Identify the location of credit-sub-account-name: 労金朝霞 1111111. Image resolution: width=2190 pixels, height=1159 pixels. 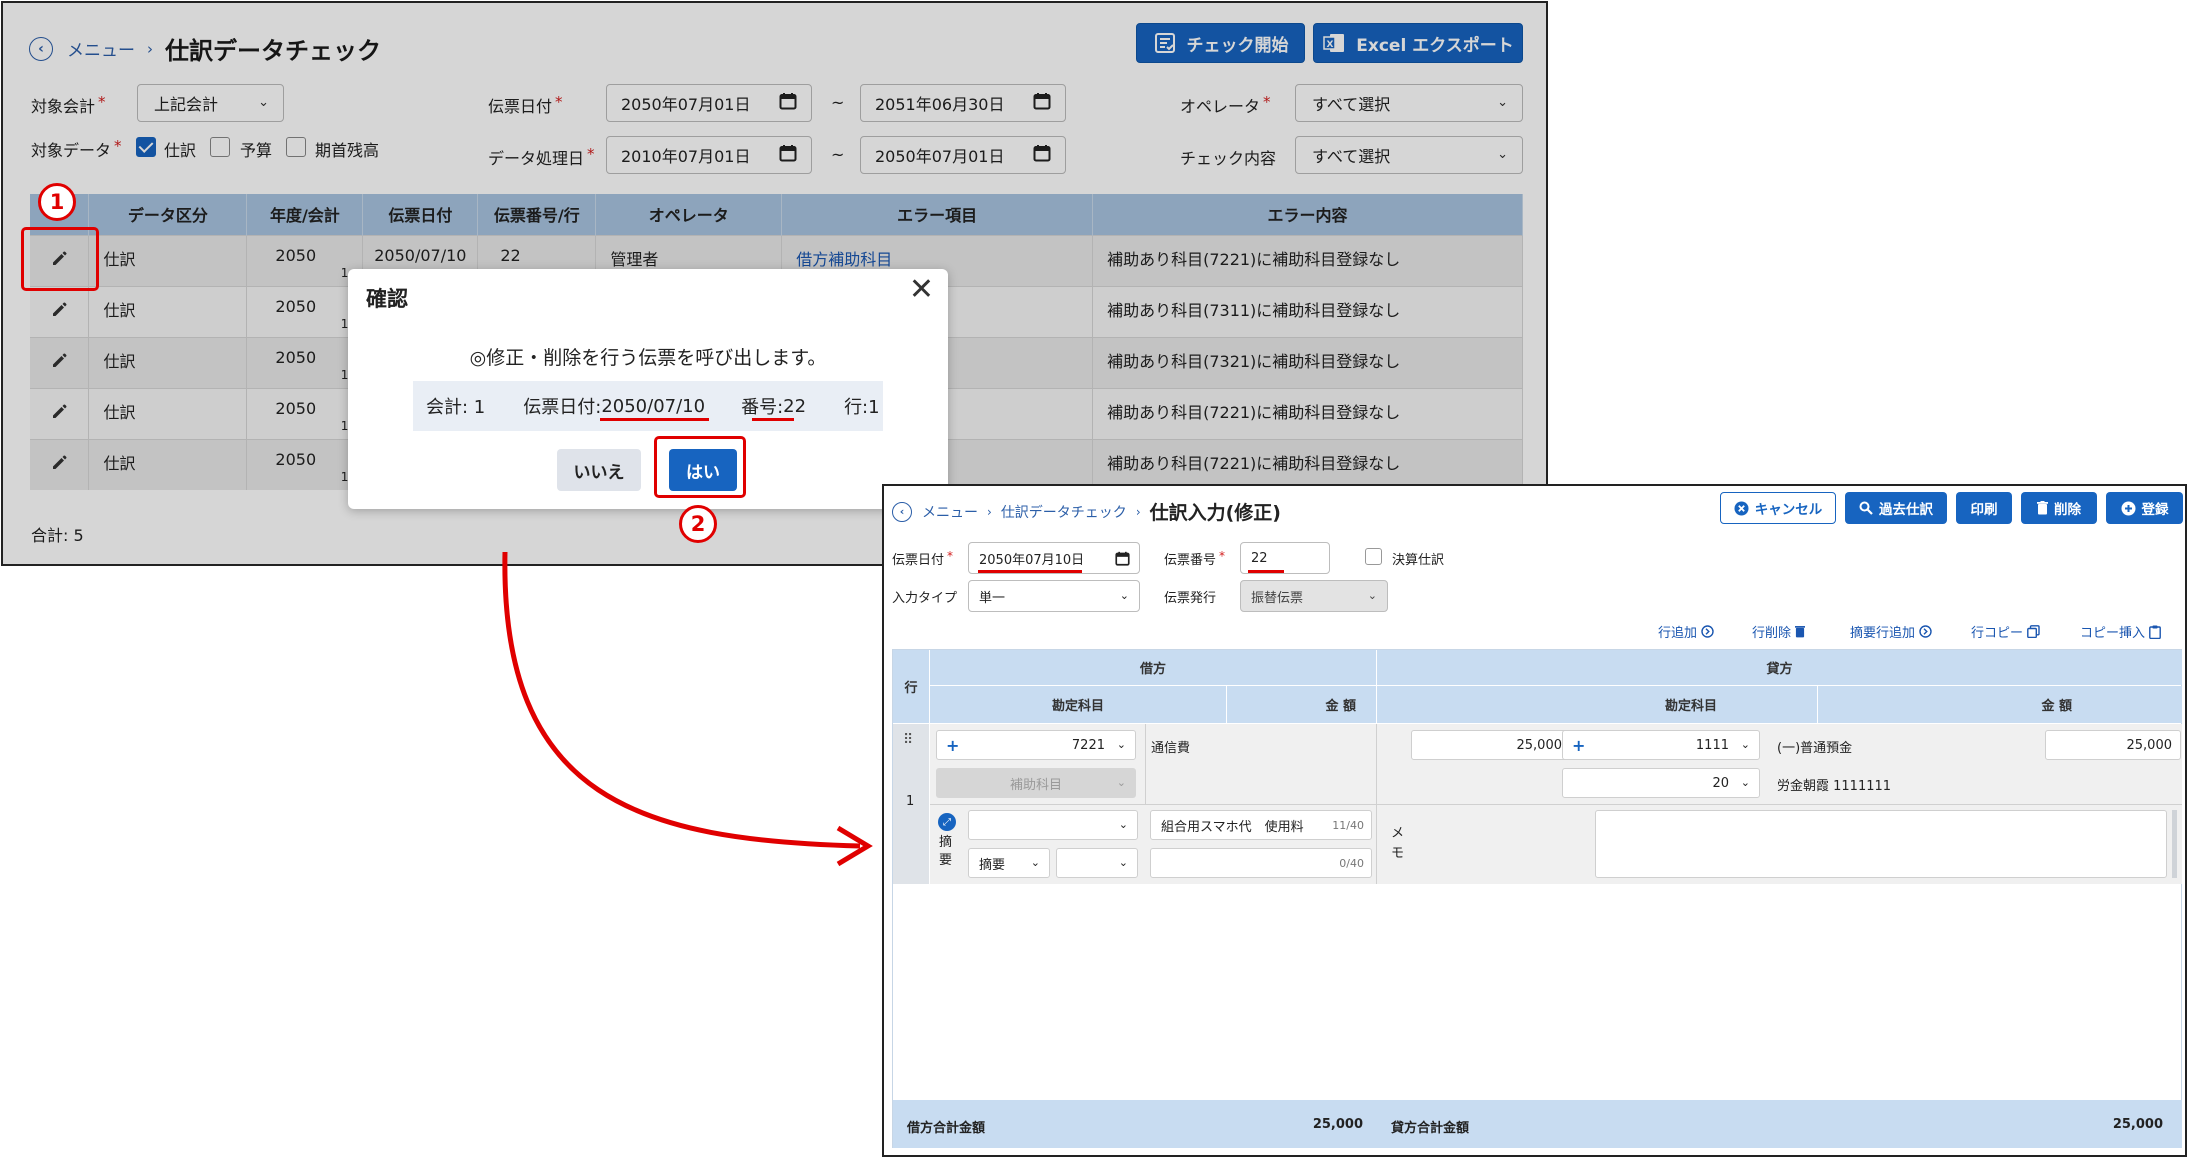
(1834, 786).